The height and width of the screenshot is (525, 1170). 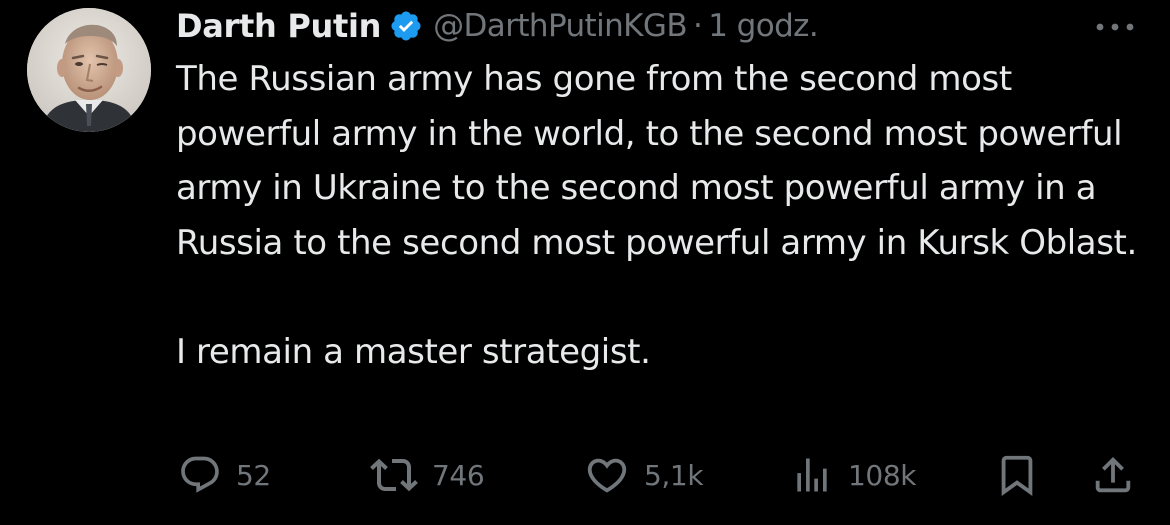 I want to click on share-button, so click(x=1113, y=475).